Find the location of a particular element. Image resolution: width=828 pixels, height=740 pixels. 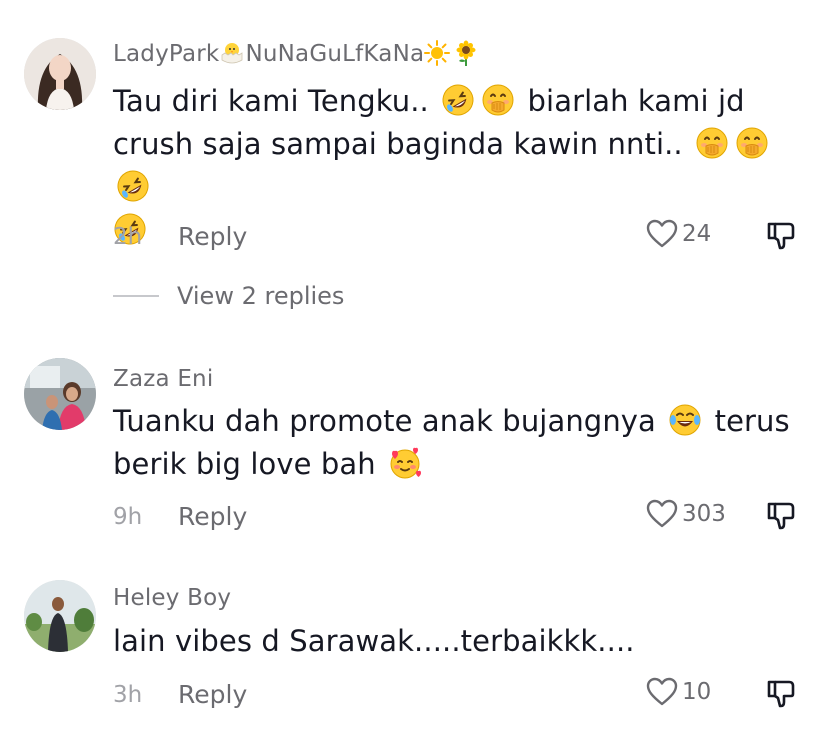

username: LadyPark NuNaGuLfKaNa is located at coordinates (296, 53).